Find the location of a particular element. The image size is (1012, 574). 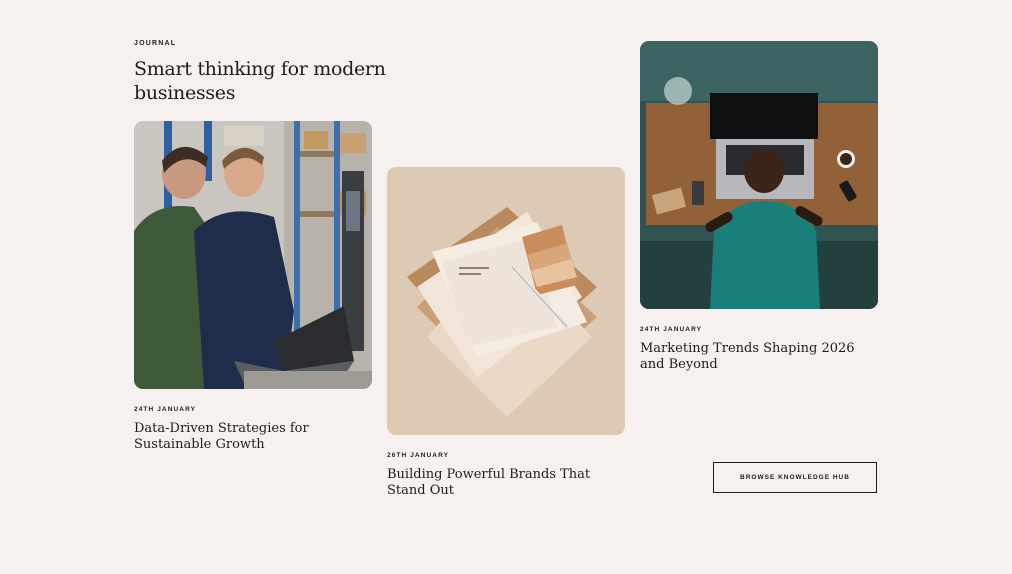

article-date: 26TH JANUARY is located at coordinates (418, 455).